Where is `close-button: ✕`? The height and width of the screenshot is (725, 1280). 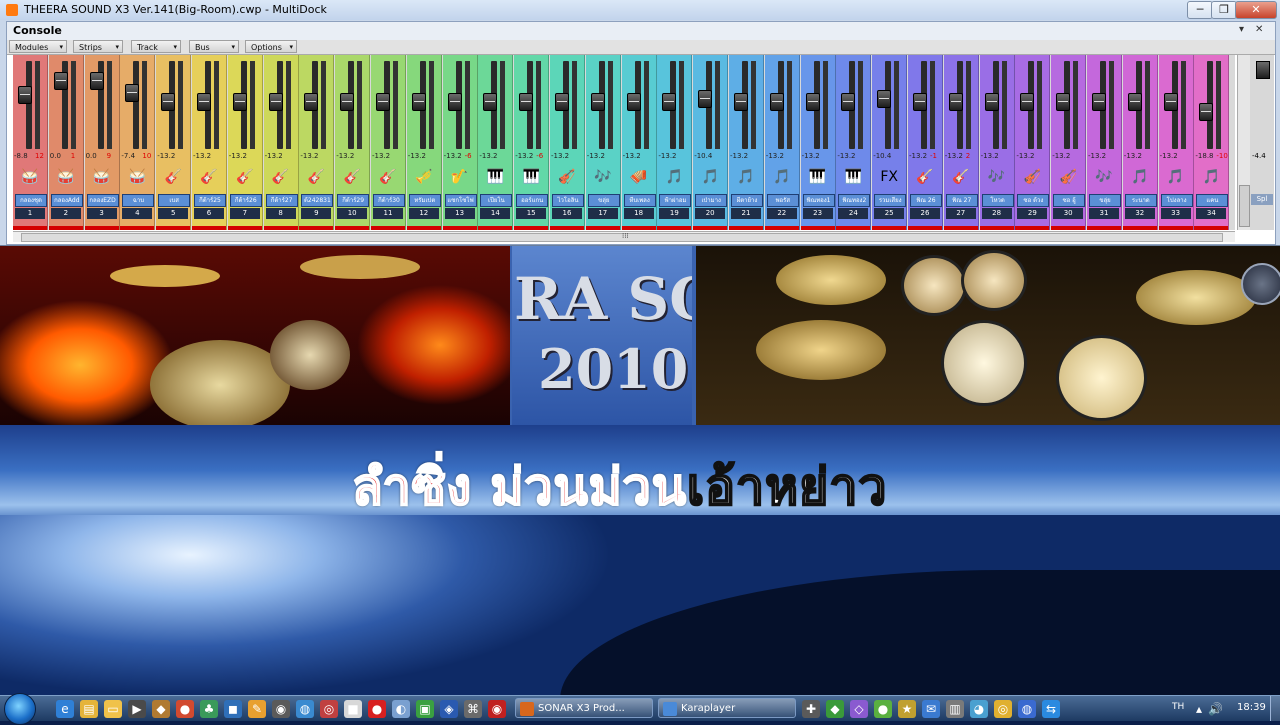
close-button: ✕ is located at coordinates (1256, 10).